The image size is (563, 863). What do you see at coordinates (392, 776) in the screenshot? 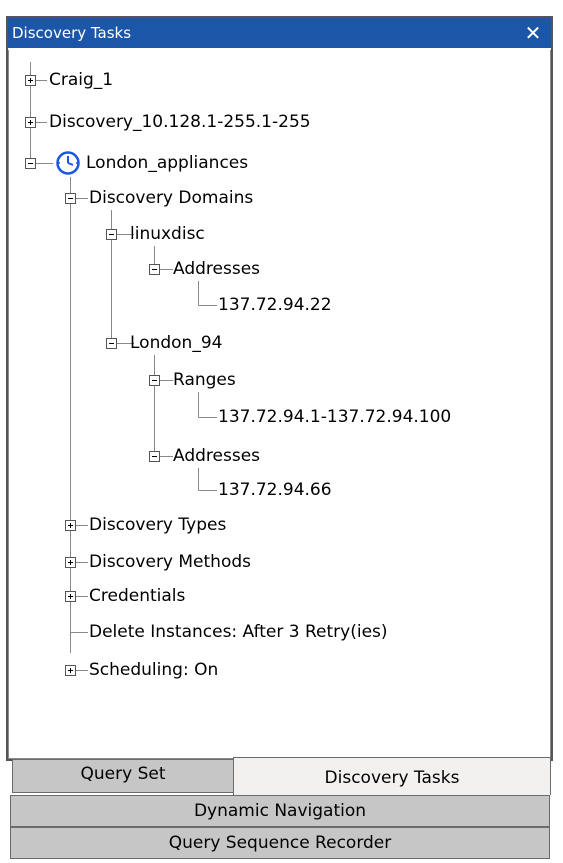
I see `tab-discovery-tasks: Discovery Tasks` at bounding box center [392, 776].